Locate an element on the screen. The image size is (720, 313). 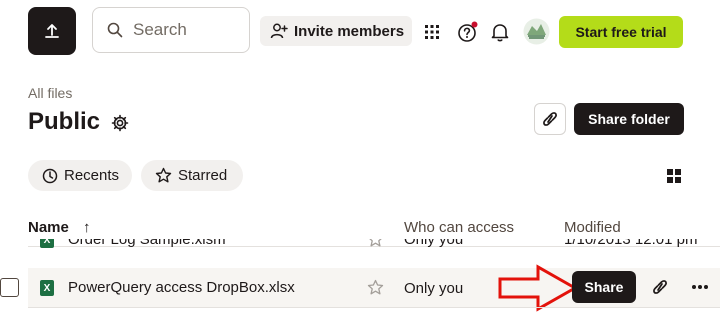
column-header-access: Who can access is located at coordinates (459, 227).